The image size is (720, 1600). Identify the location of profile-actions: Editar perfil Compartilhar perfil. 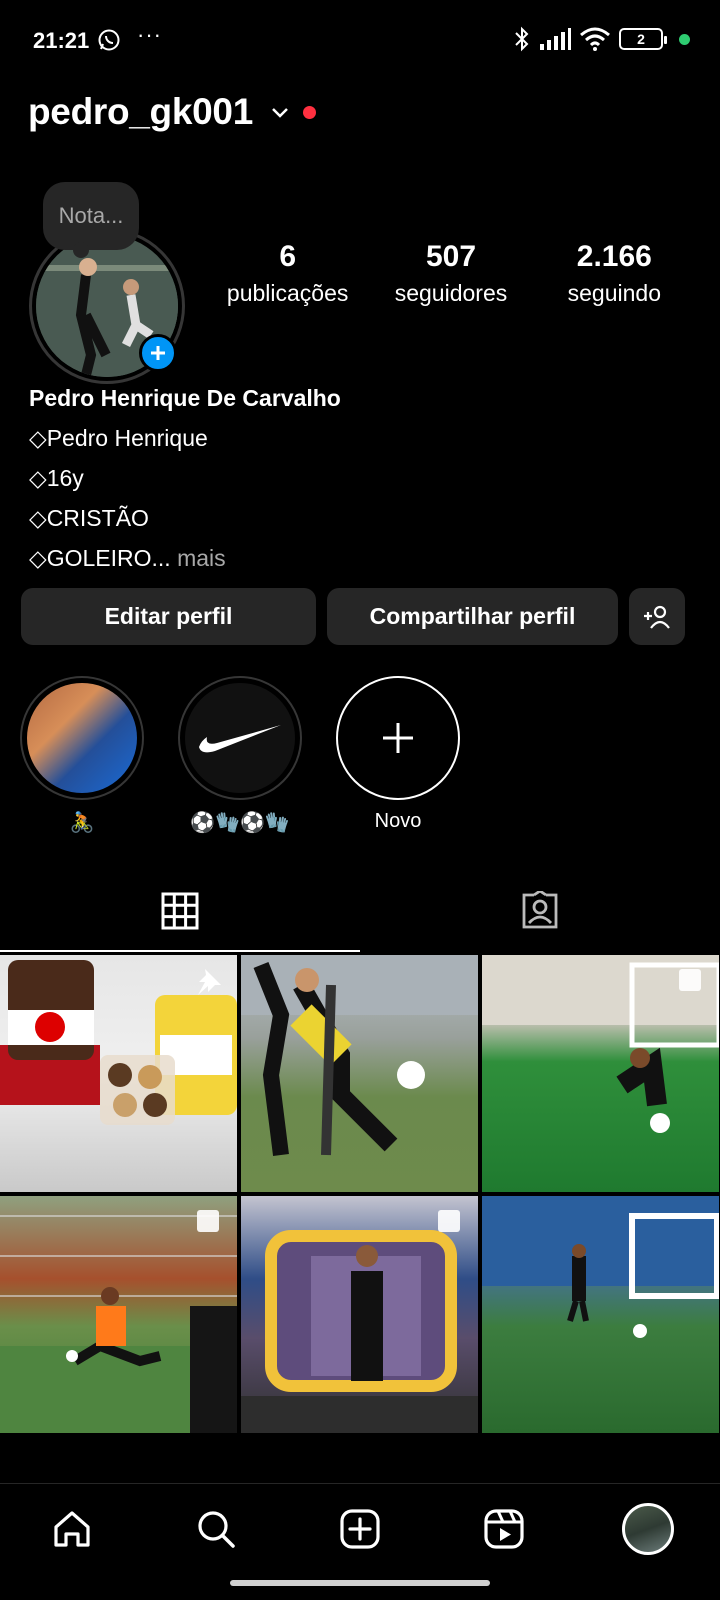
(353, 616).